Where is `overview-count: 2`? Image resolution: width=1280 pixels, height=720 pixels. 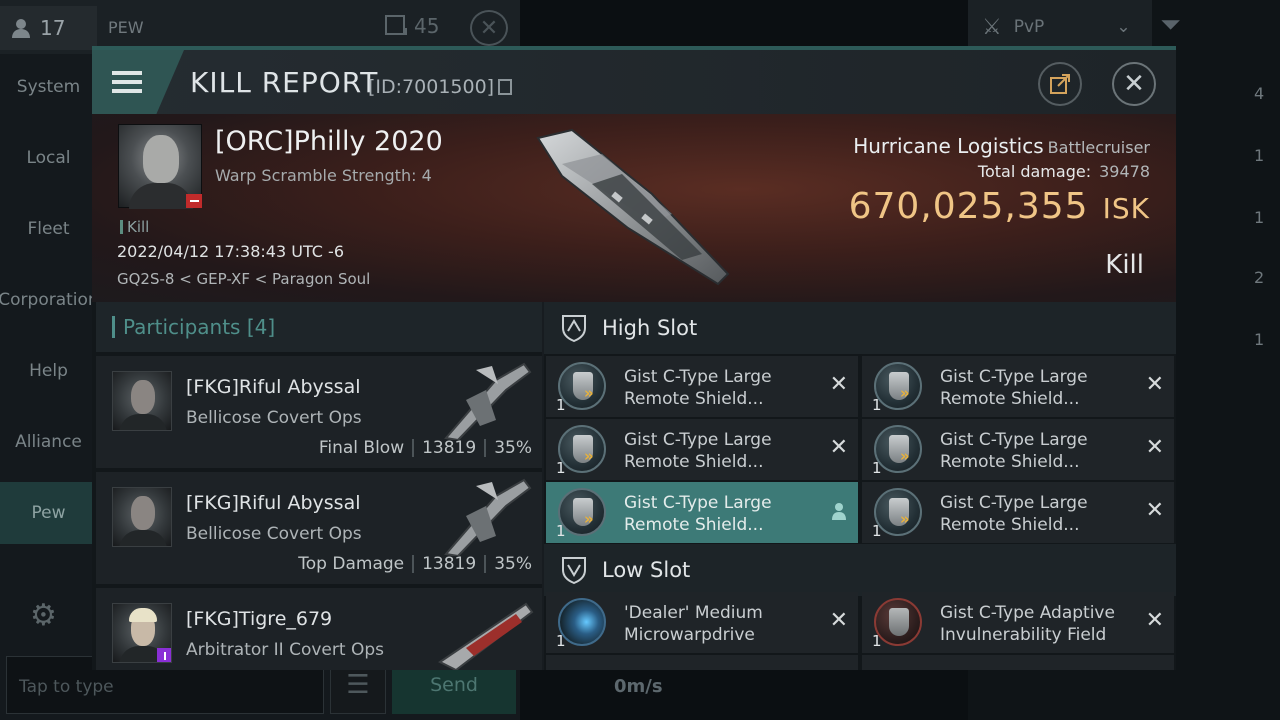 overview-count: 2 is located at coordinates (1259, 277).